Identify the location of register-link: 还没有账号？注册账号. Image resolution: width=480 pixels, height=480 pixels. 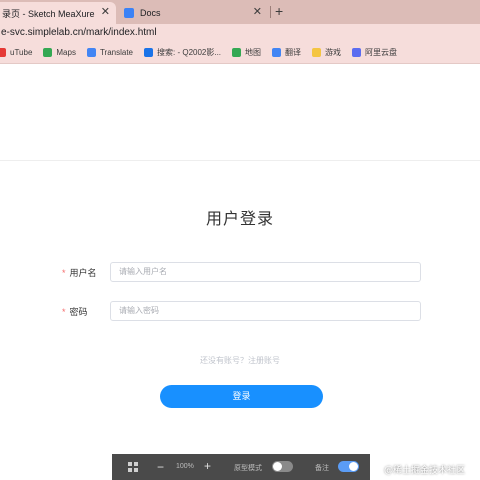
(240, 360).